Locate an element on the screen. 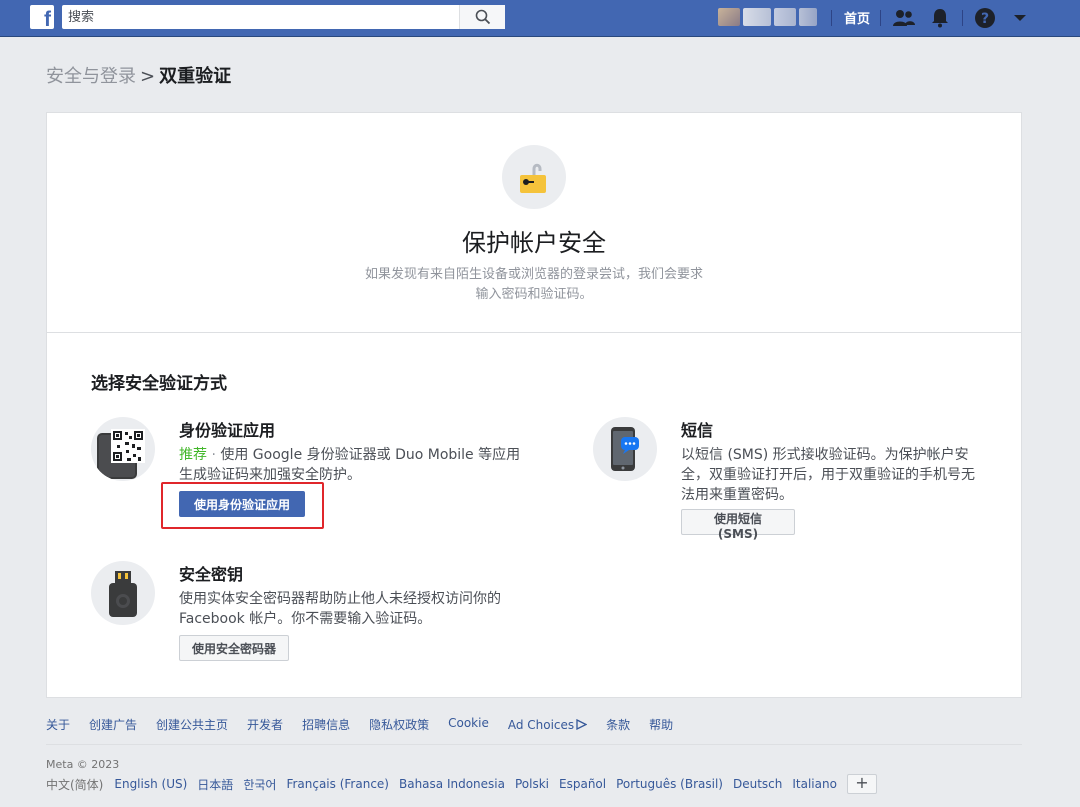  current-language: 中文(简体) is located at coordinates (75, 784).